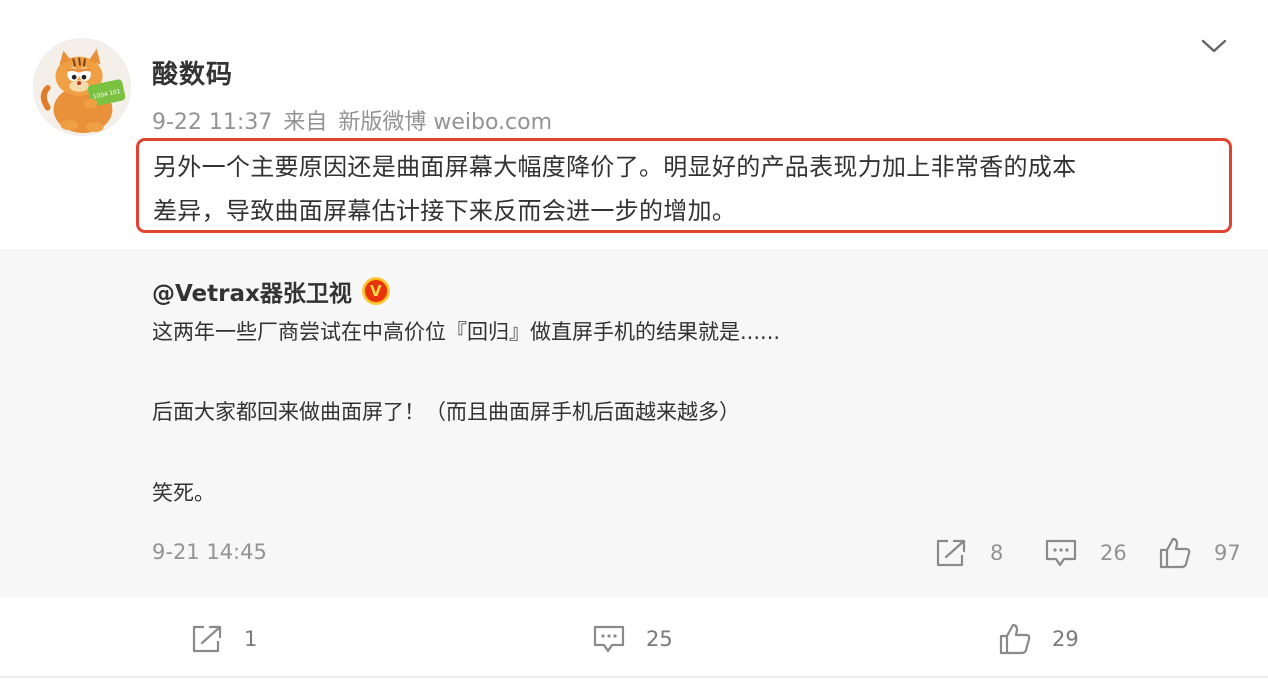 This screenshot has width=1268, height=680. I want to click on quoted-like-count: 97, so click(1227, 553).